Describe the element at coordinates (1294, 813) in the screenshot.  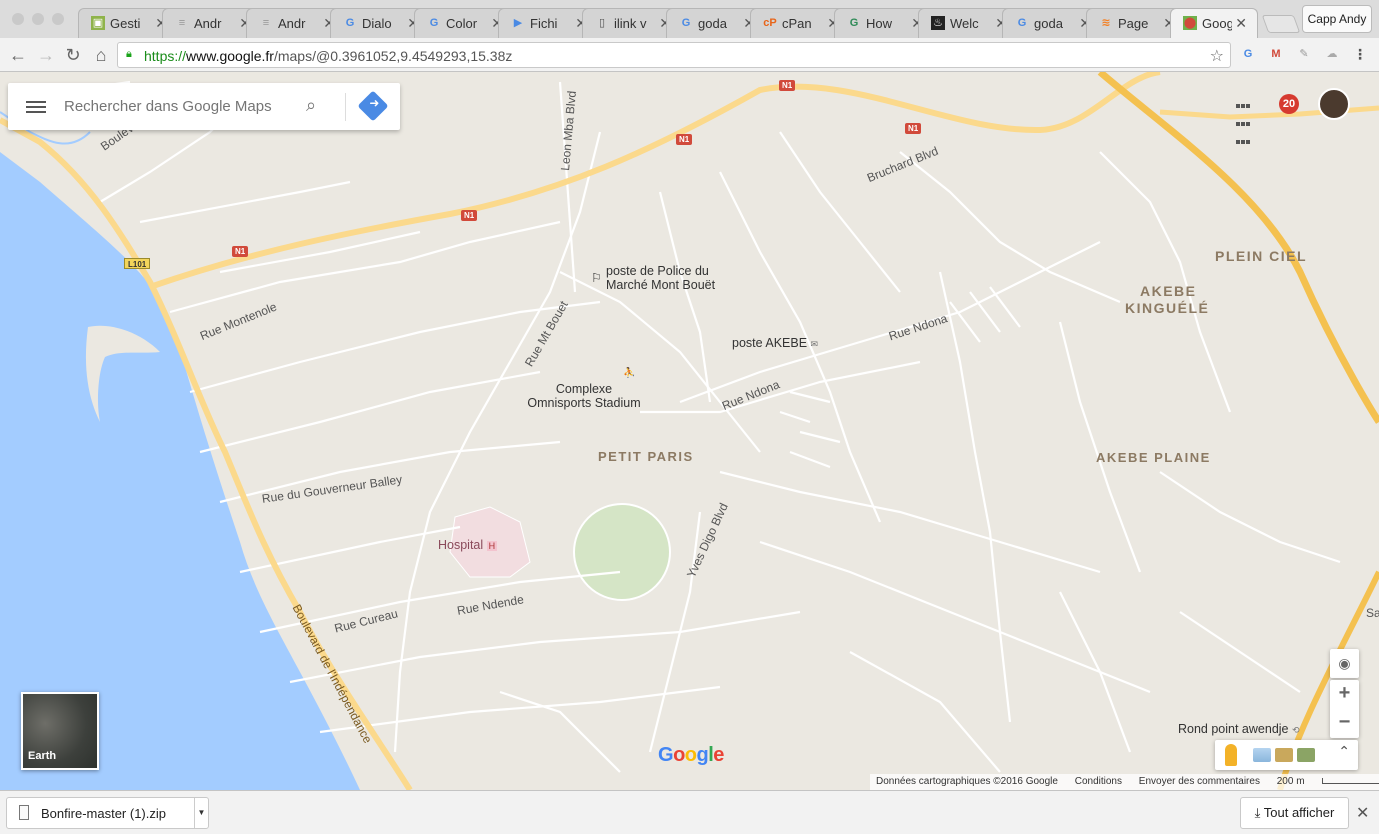
I see `show-all-downloads-button: ⤓ Tout afficher` at that location.